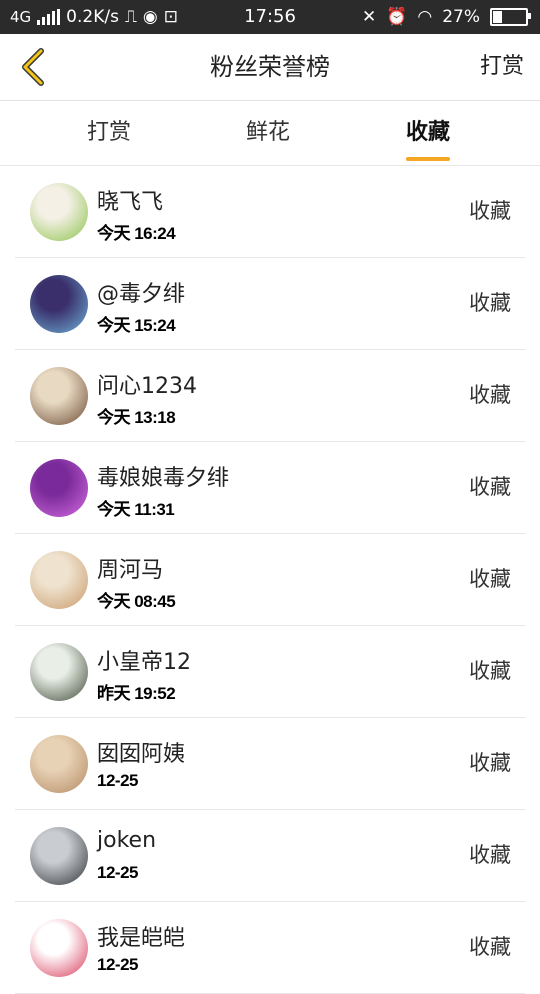 The image size is (540, 994). What do you see at coordinates (270, 948) in the screenshot?
I see `list-item: 我是皑皑 12-25 收藏` at bounding box center [270, 948].